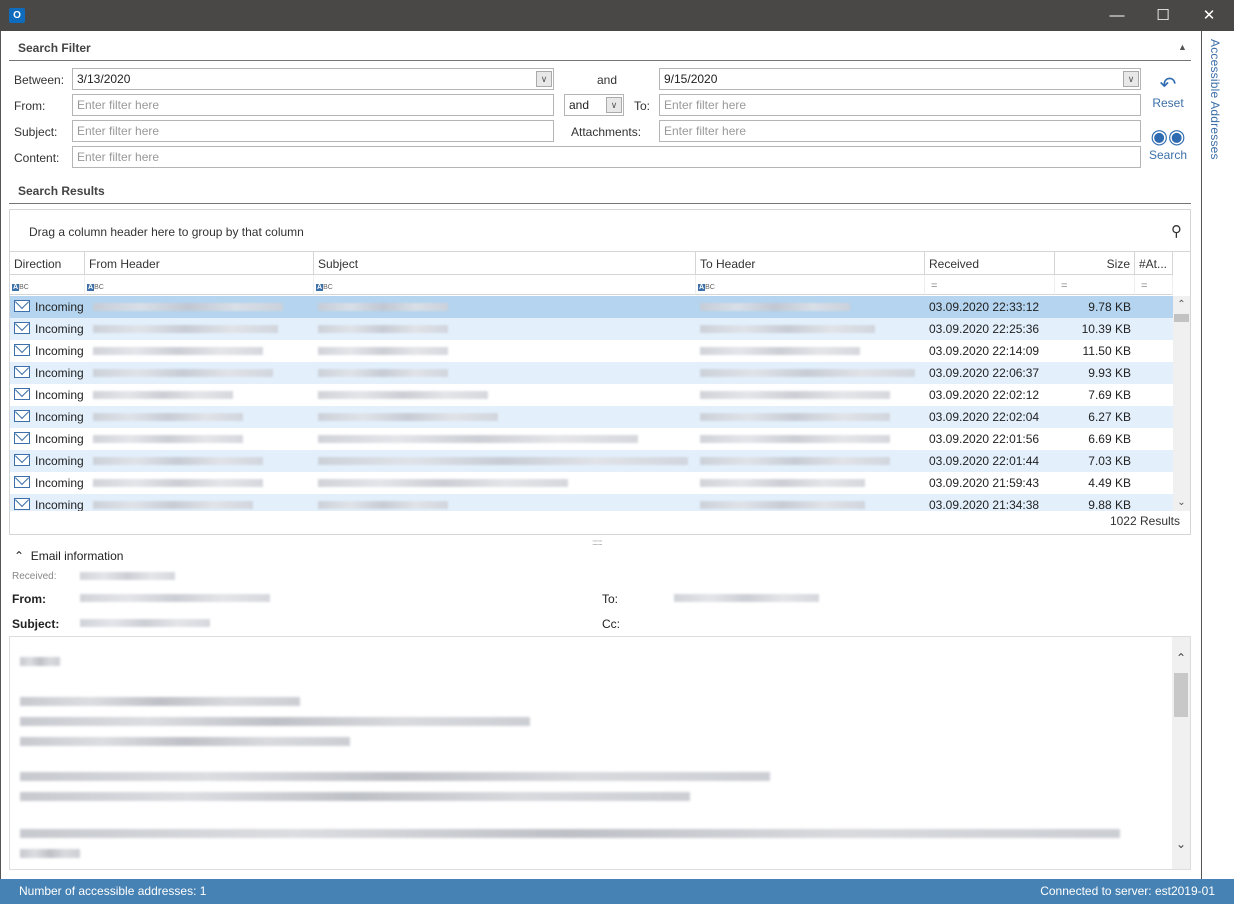  Describe the element at coordinates (591, 395) in the screenshot. I see `table-row: Incoming 03.09.2020 22:02:12 7.69 KB` at that location.